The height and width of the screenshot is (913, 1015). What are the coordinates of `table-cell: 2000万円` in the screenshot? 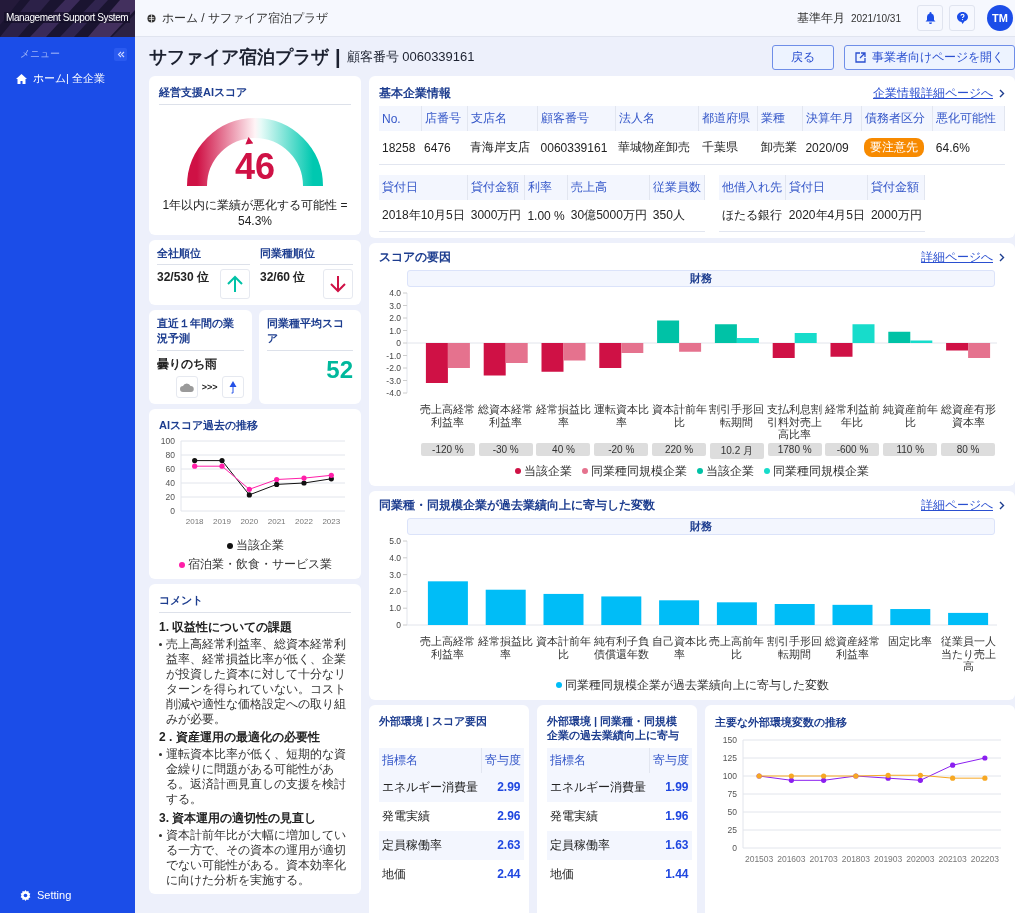 It's located at (896, 216).